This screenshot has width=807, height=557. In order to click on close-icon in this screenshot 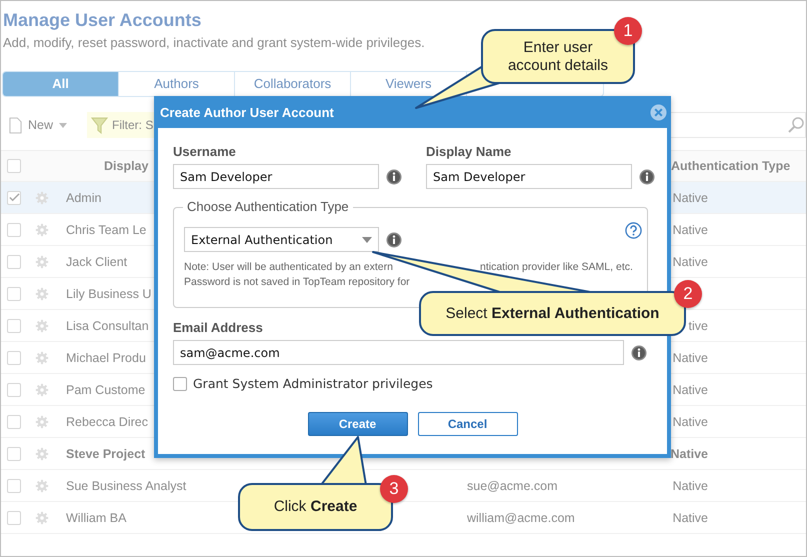, I will do `click(658, 112)`.